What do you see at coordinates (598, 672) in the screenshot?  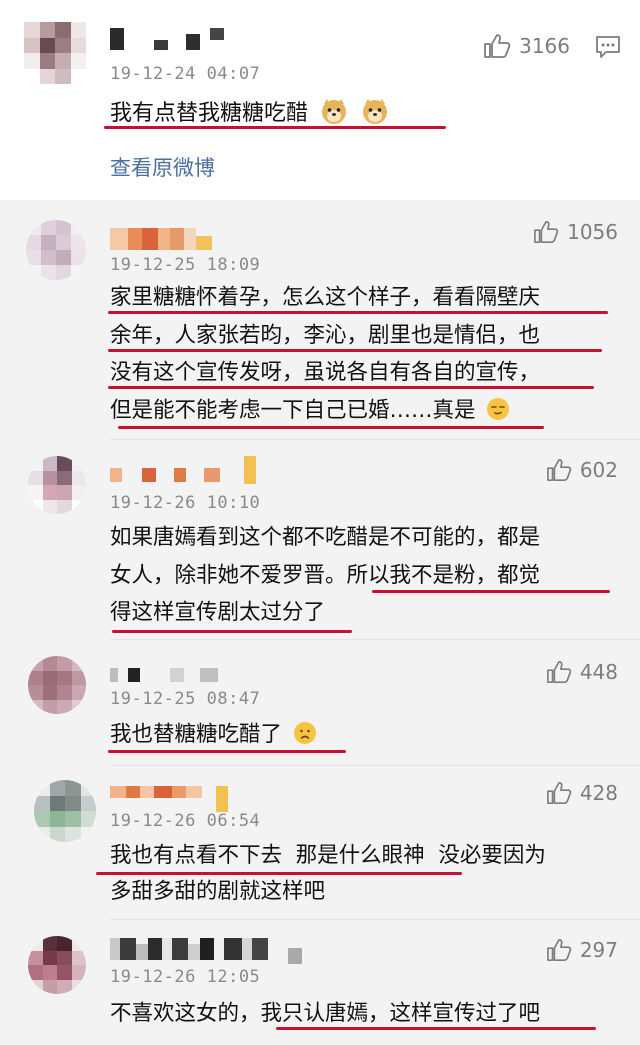 I see `like-count: 448` at bounding box center [598, 672].